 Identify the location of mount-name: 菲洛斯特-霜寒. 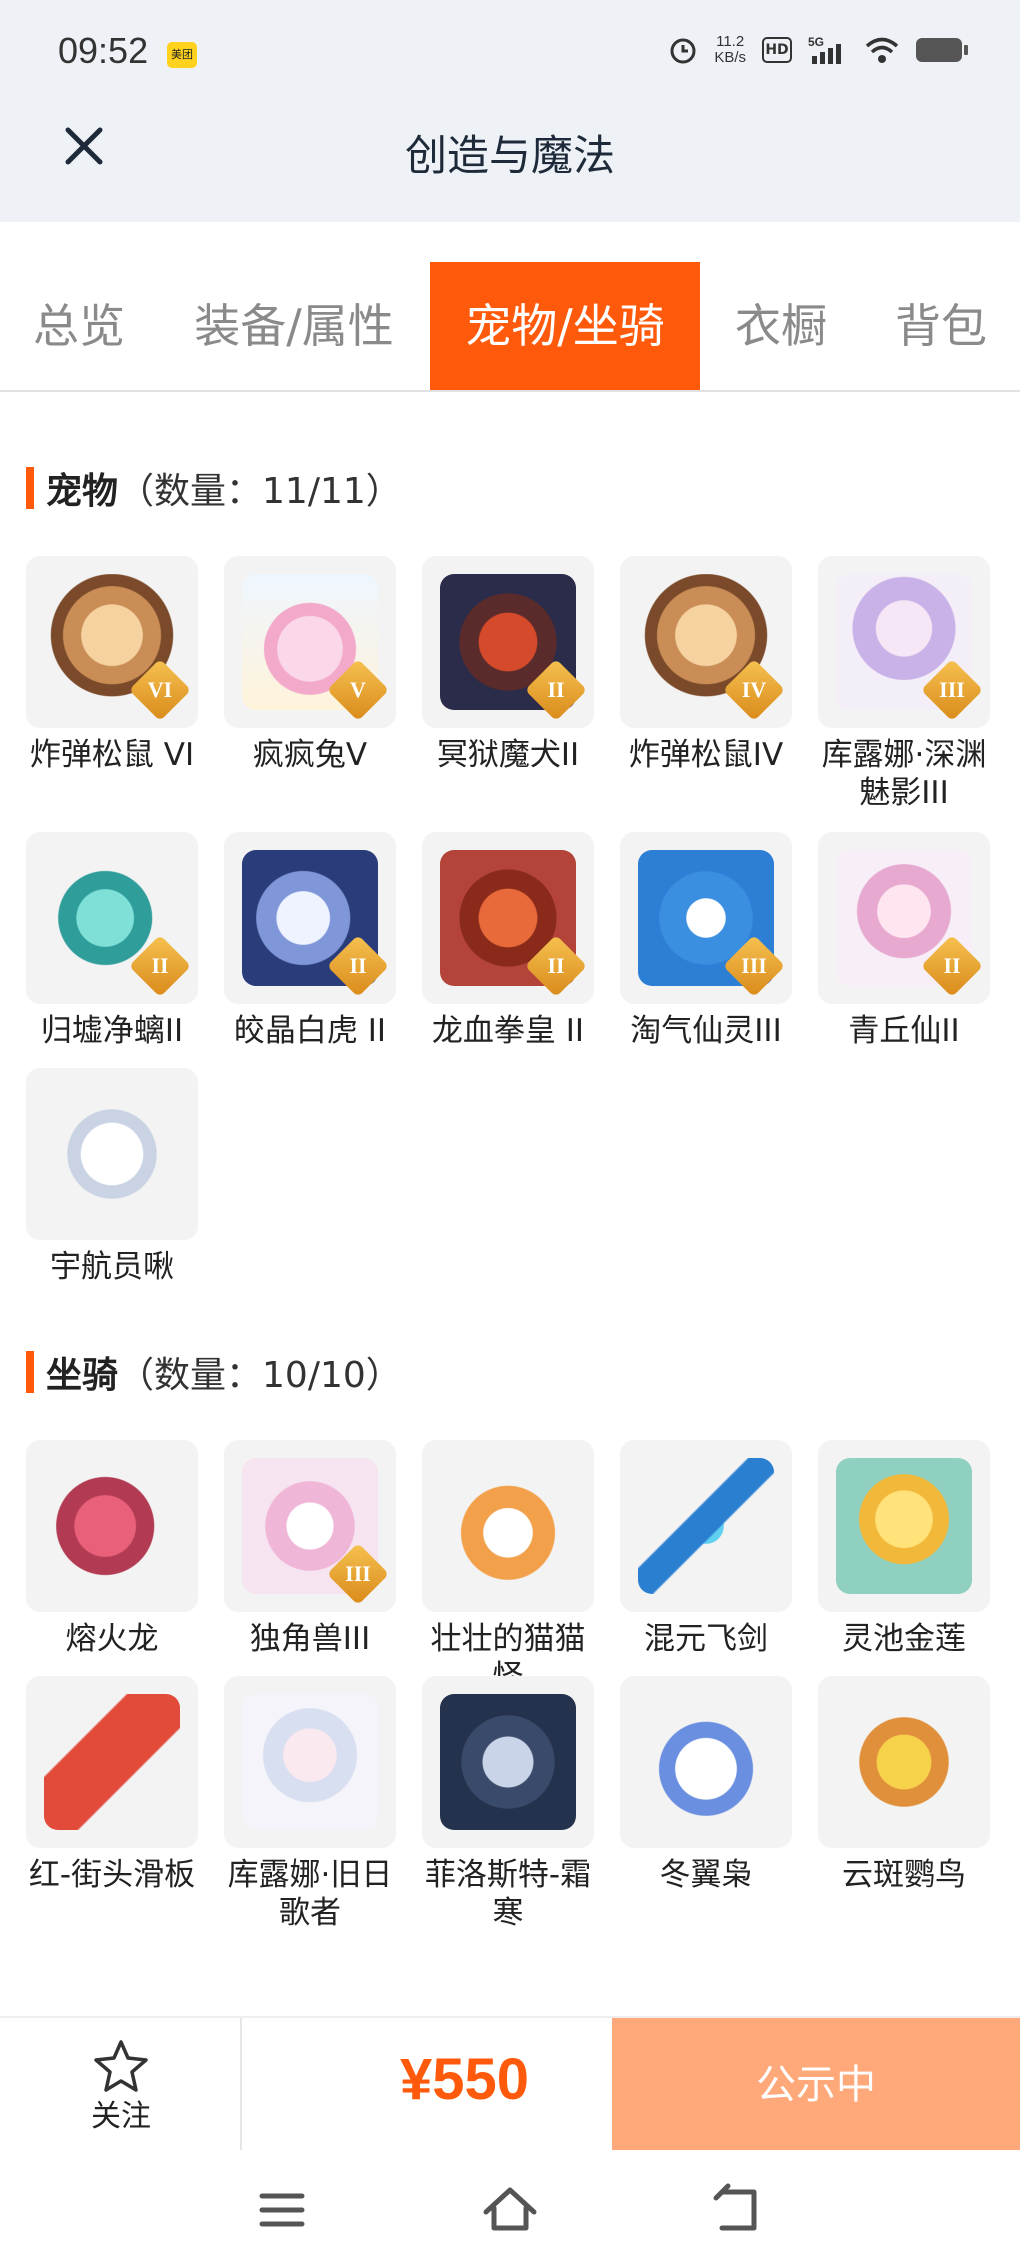
(508, 1894).